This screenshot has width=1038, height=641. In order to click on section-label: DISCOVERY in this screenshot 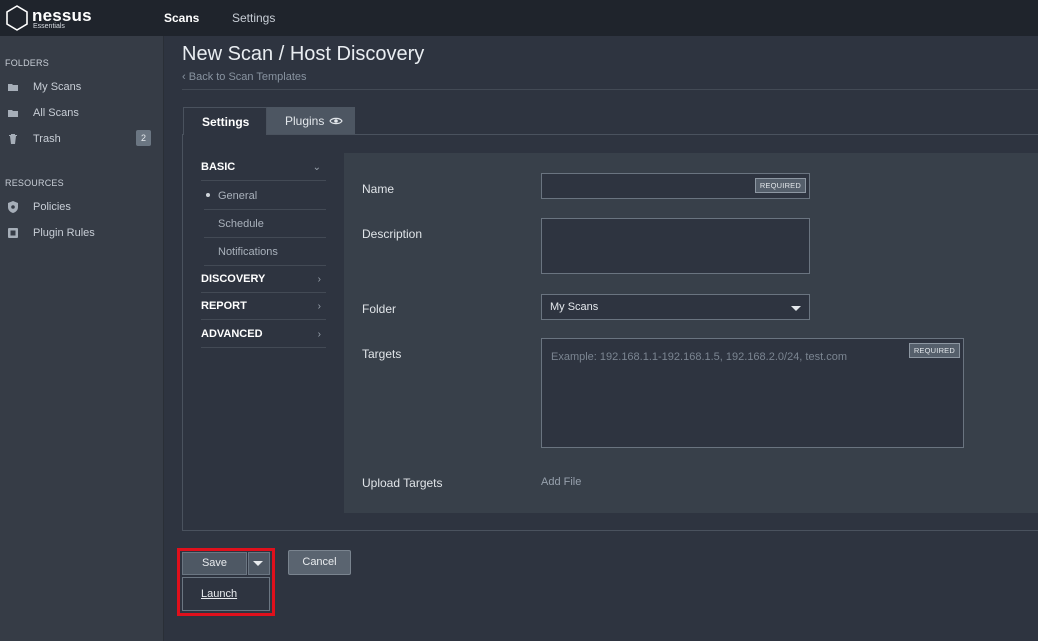, I will do `click(233, 279)`.